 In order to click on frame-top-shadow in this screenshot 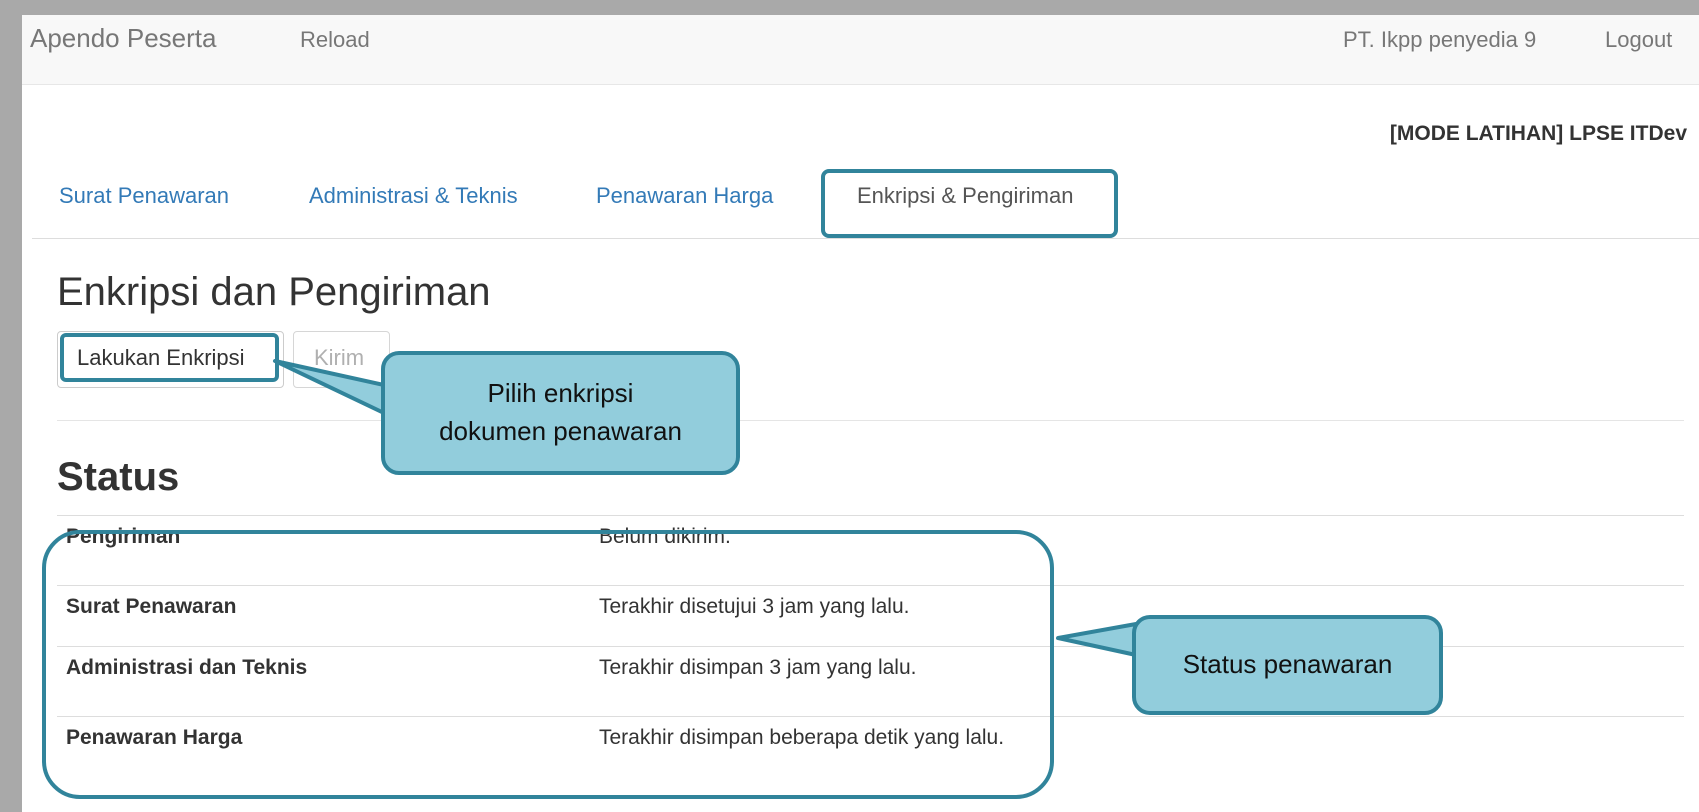, I will do `click(849, 7)`.